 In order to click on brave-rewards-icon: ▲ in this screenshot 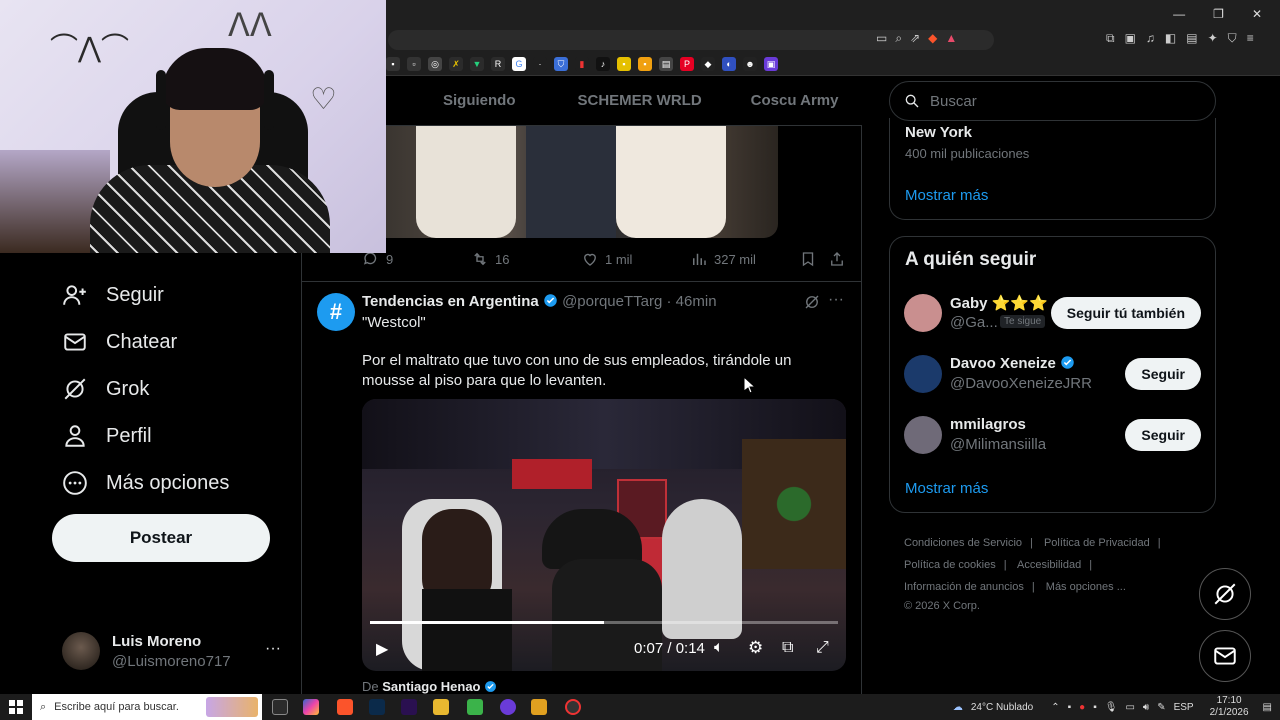, I will do `click(951, 38)`.